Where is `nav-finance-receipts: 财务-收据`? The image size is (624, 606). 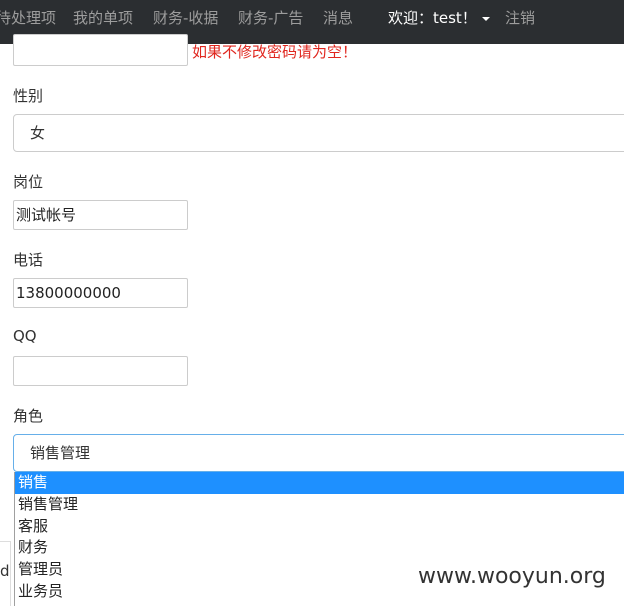 nav-finance-receipts: 财务-收据 is located at coordinates (185, 18).